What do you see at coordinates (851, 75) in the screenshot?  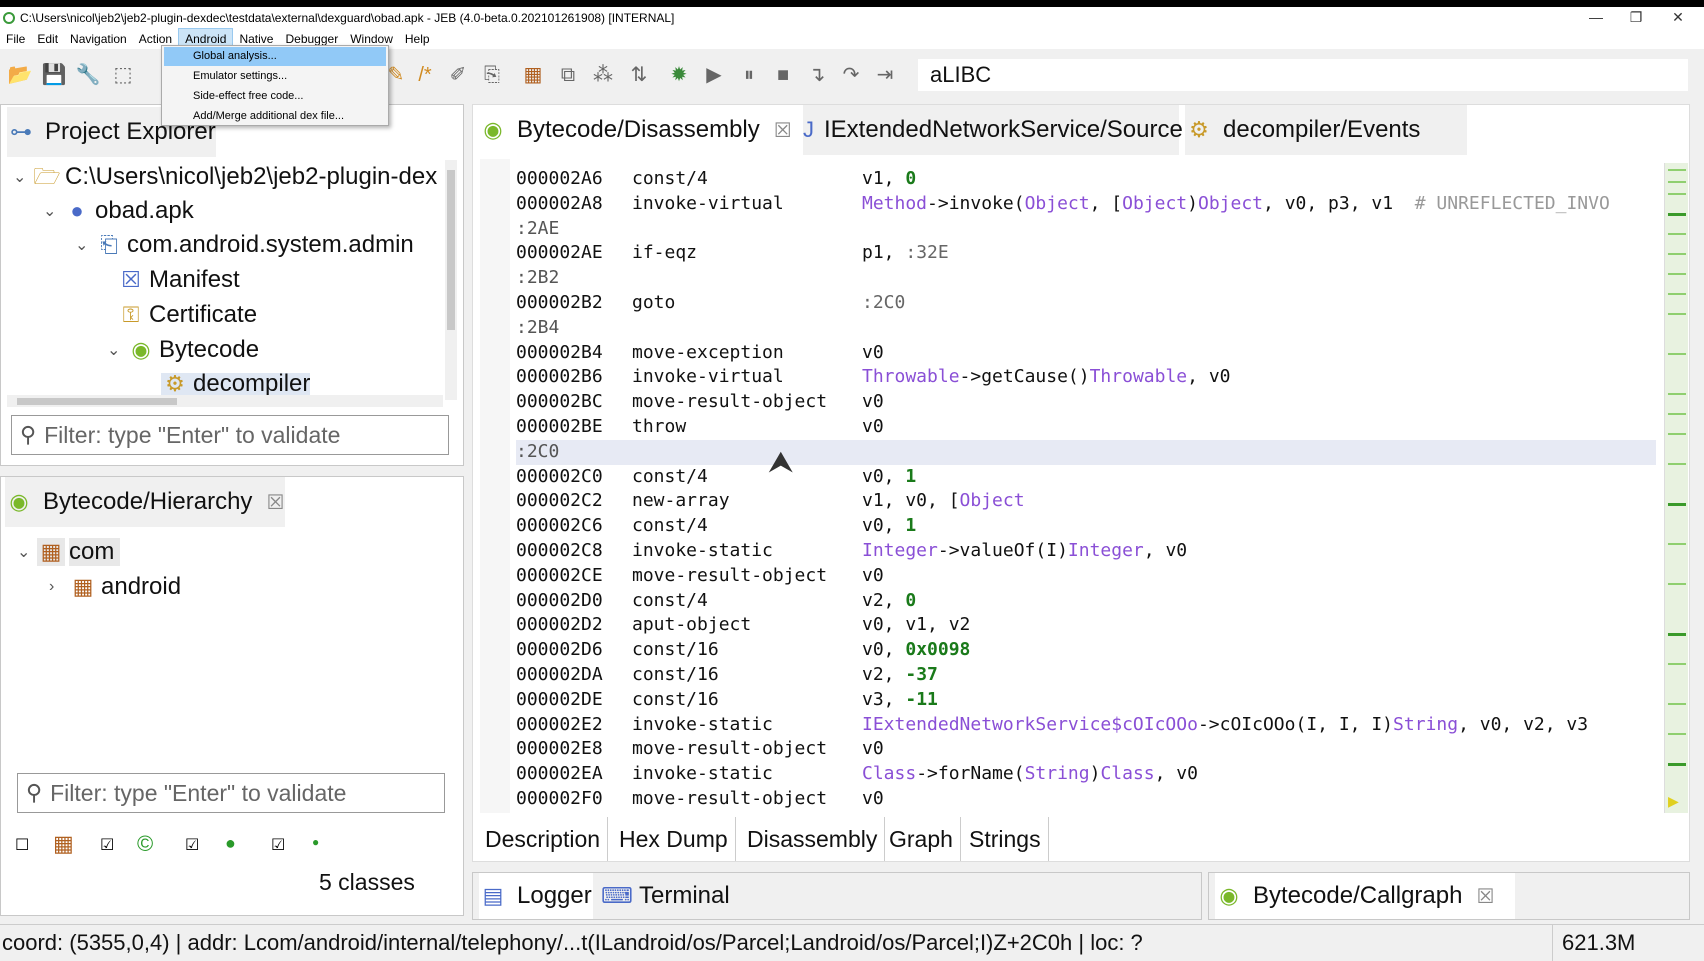 I see `step-over-icon: ↷` at bounding box center [851, 75].